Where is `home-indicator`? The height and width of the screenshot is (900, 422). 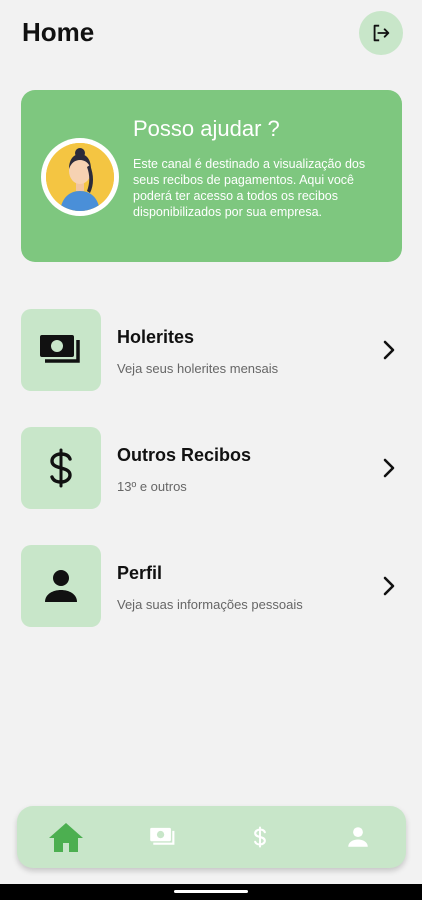
home-indicator is located at coordinates (211, 891).